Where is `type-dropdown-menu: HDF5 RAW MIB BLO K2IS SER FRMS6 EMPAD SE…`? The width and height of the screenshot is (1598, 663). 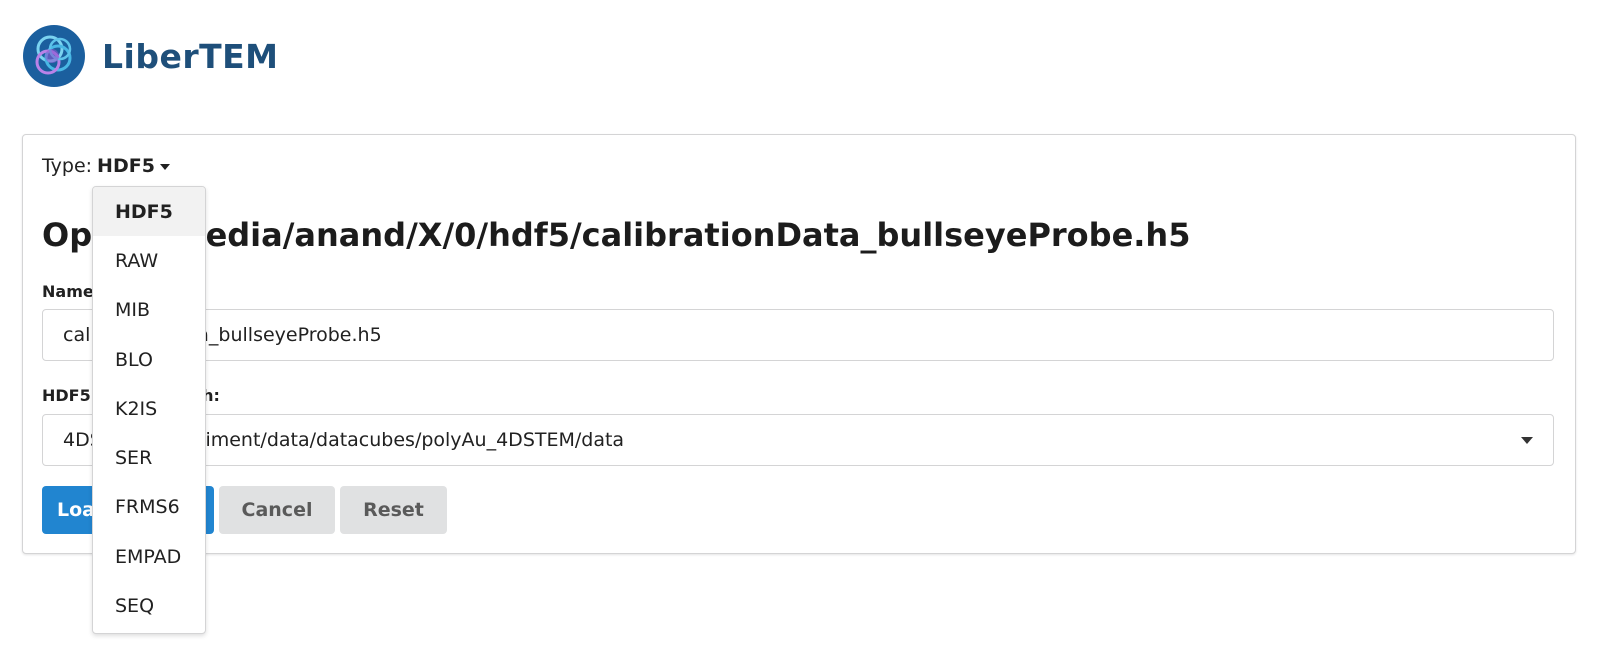
type-dropdown-menu: HDF5 RAW MIB BLO K2IS SER FRMS6 EMPAD SE… is located at coordinates (149, 410).